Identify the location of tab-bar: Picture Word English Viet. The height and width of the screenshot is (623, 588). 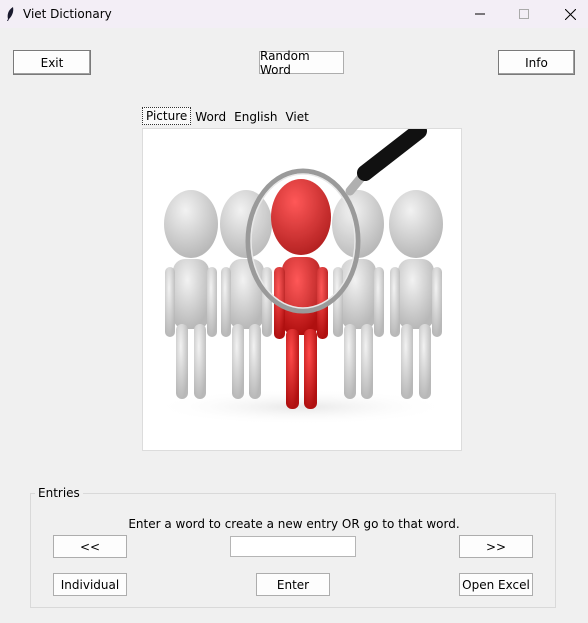
(227, 116).